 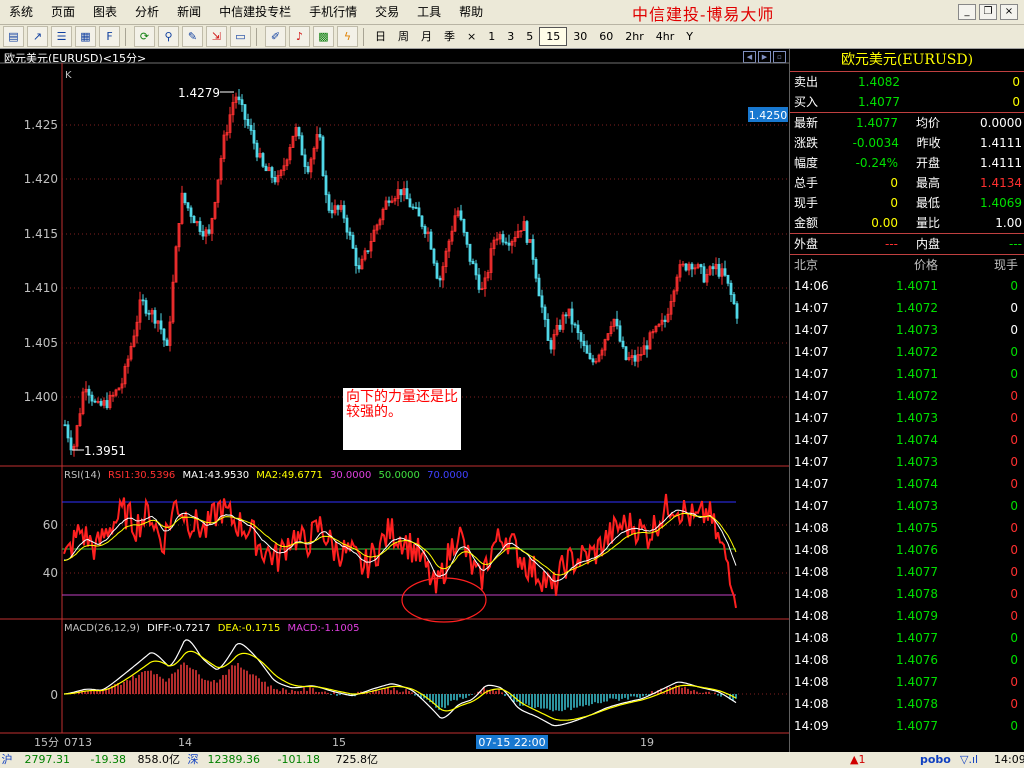 I want to click on period-month: 月, so click(x=426, y=36).